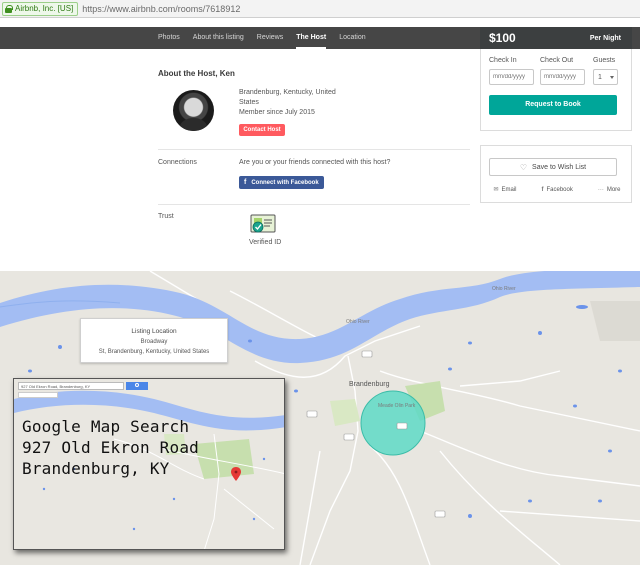  What do you see at coordinates (277, 112) in the screenshot?
I see `host-member-since: Member since July 2015` at bounding box center [277, 112].